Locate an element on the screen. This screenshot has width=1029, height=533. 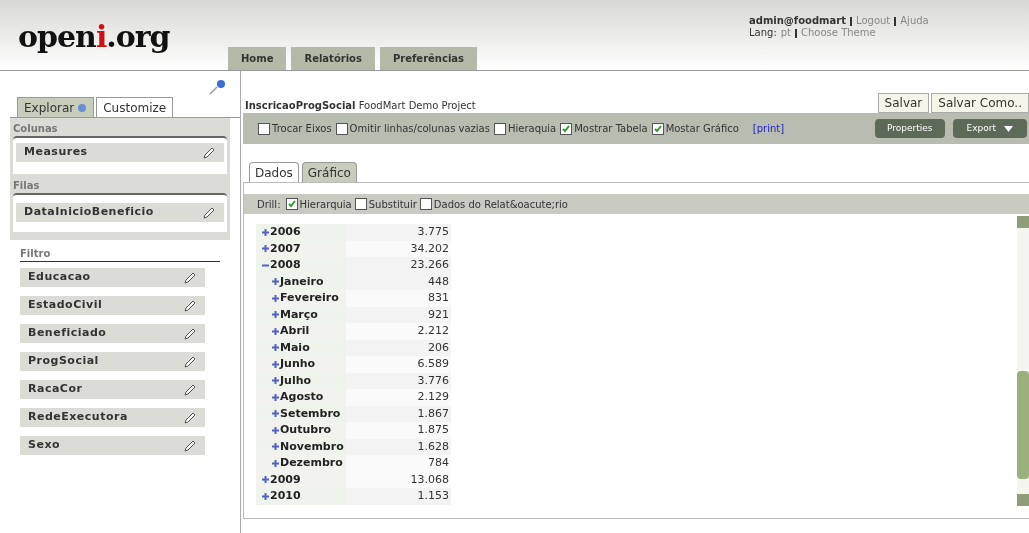
table-cell: 2.129 is located at coordinates (398, 397).